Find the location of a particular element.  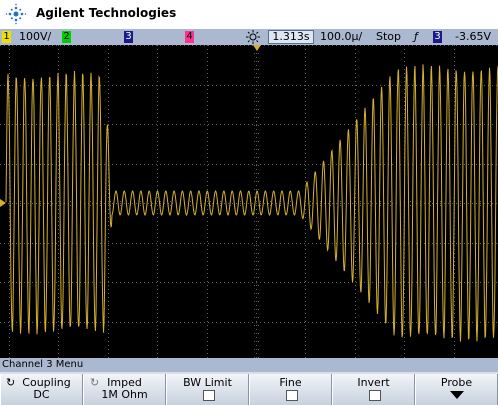

invert-checkbox is located at coordinates (374, 395).